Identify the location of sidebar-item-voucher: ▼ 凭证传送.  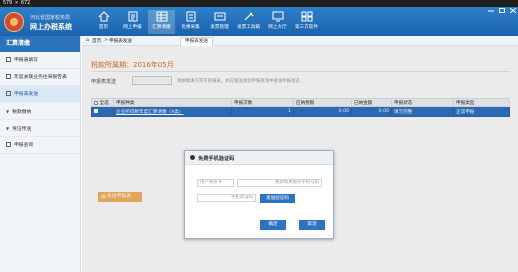
(40, 128).